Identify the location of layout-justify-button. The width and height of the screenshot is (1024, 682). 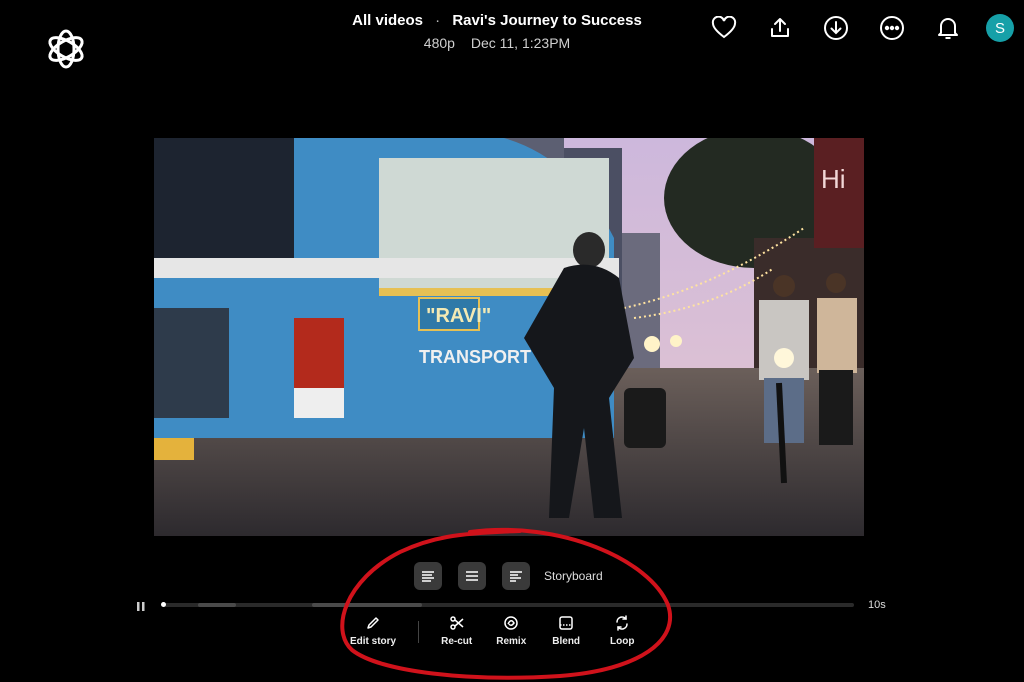
(428, 576).